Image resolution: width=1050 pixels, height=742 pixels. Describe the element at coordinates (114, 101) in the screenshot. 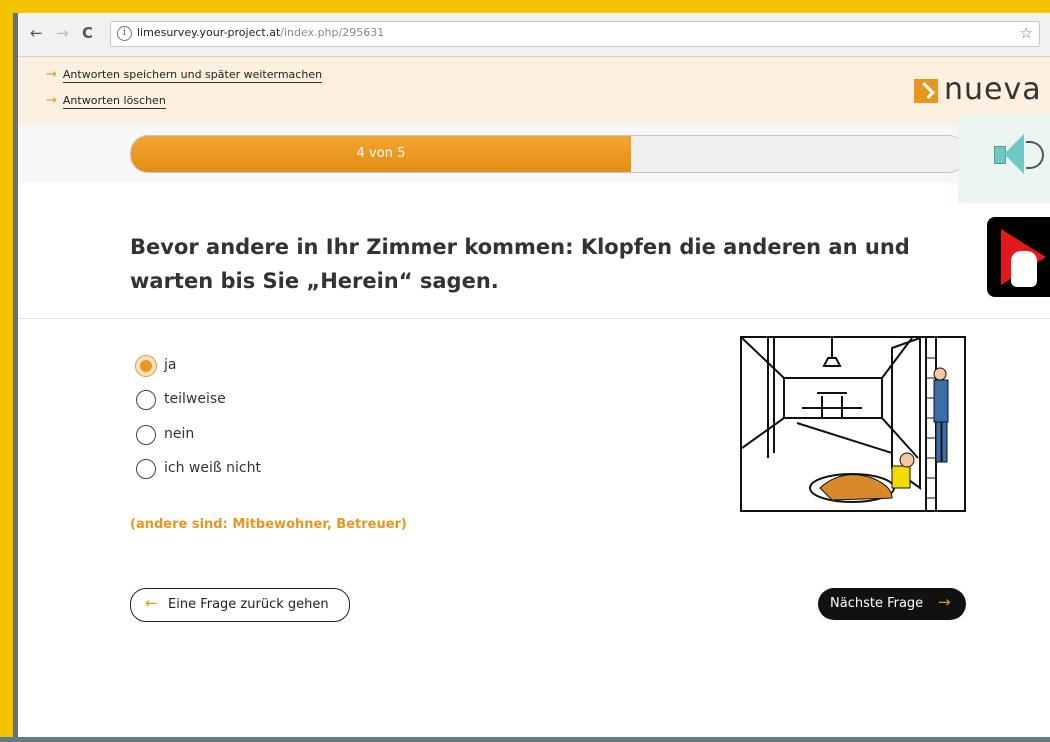

I see `clear-answers-label: Antworten löschen` at that location.